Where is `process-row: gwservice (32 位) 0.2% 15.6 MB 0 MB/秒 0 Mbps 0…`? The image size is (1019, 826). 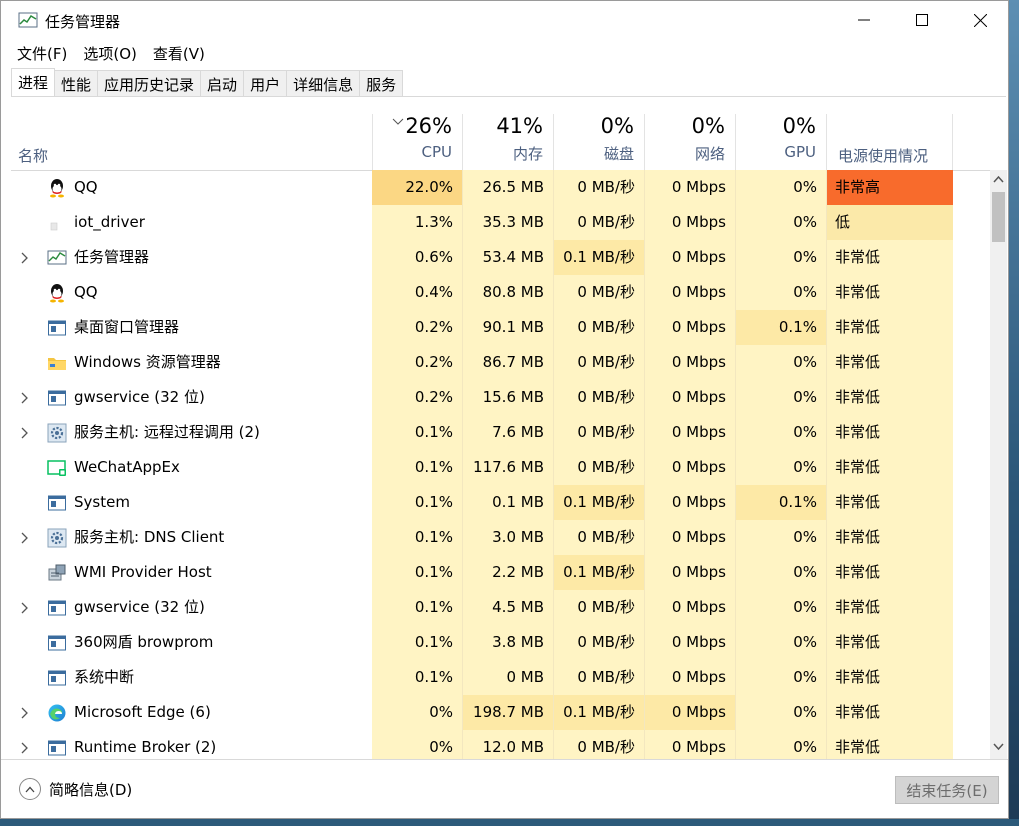
process-row: gwservice (32 位) 0.2% 15.6 MB 0 MB/秒 0 Mbps 0… is located at coordinates (500, 397).